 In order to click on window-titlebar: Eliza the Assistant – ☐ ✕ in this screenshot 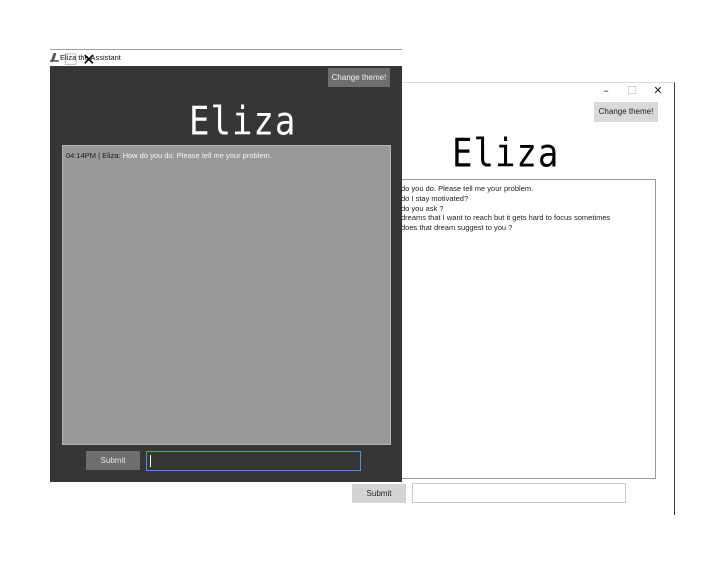, I will do `click(226, 59)`.